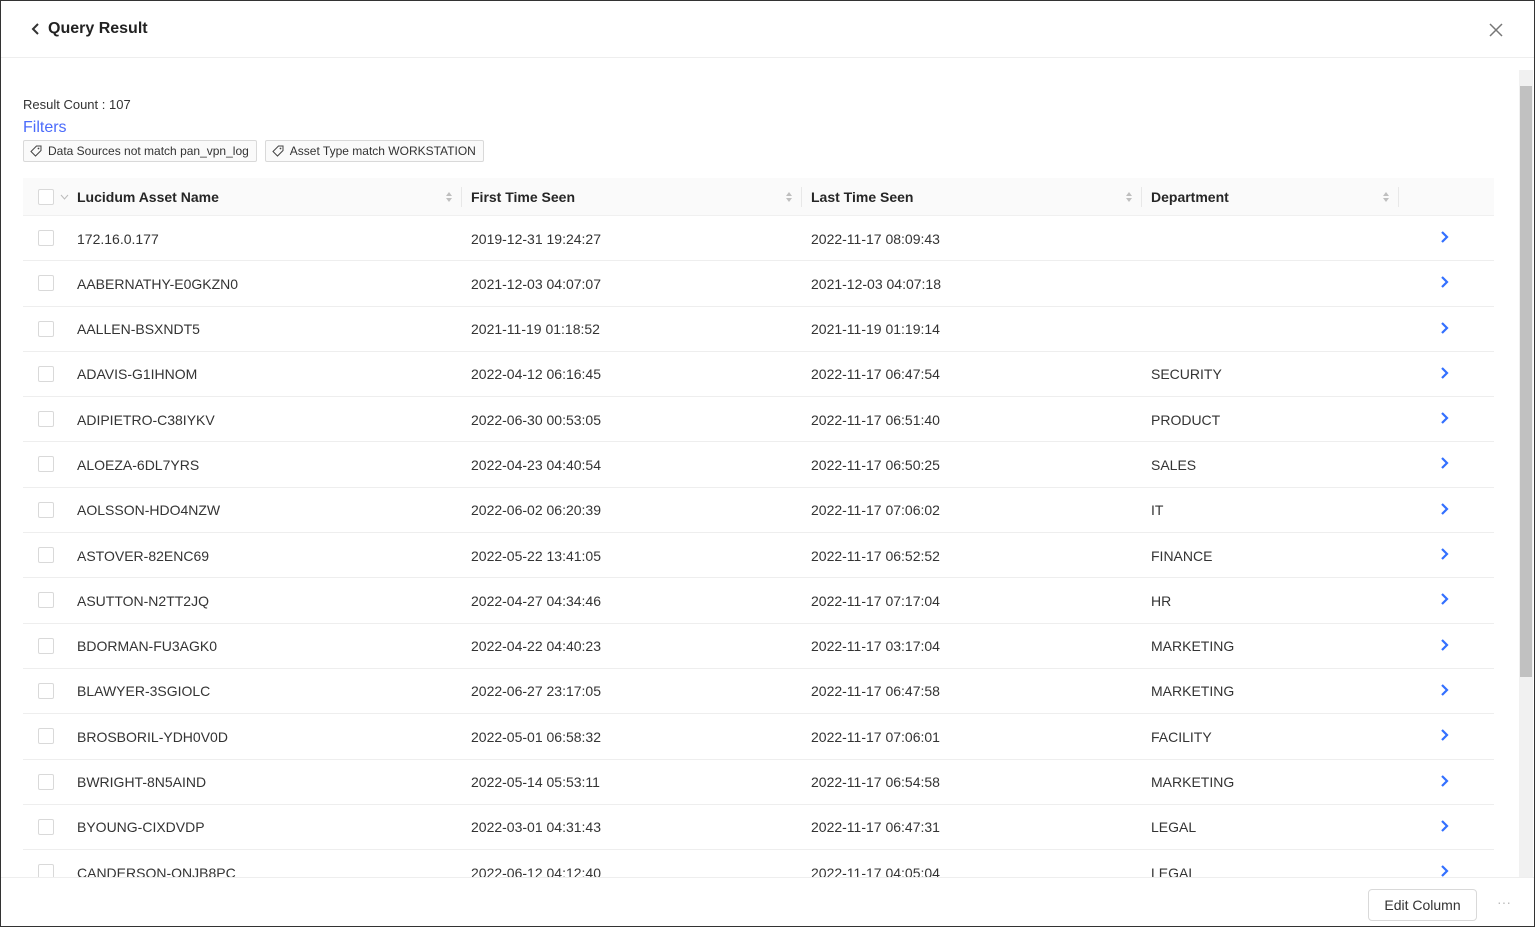  What do you see at coordinates (1422, 905) in the screenshot?
I see `edit-column-button: Edit Column` at bounding box center [1422, 905].